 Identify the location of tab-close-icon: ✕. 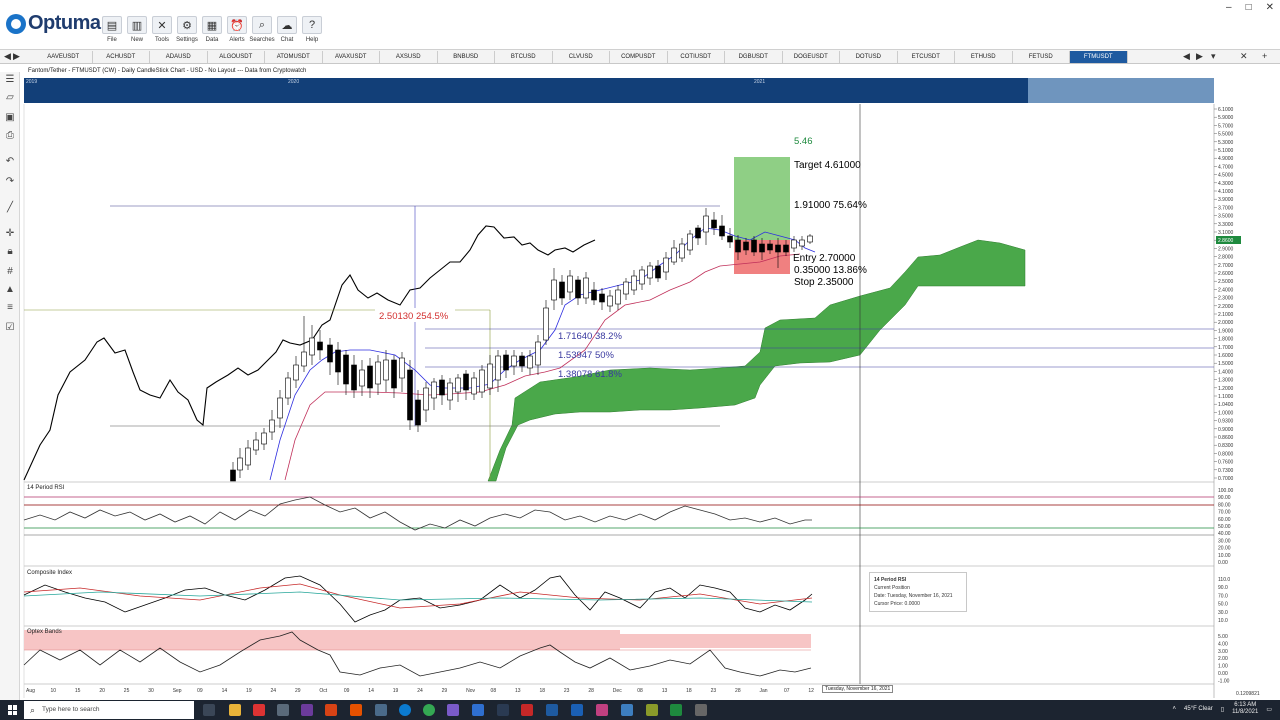
(1244, 56).